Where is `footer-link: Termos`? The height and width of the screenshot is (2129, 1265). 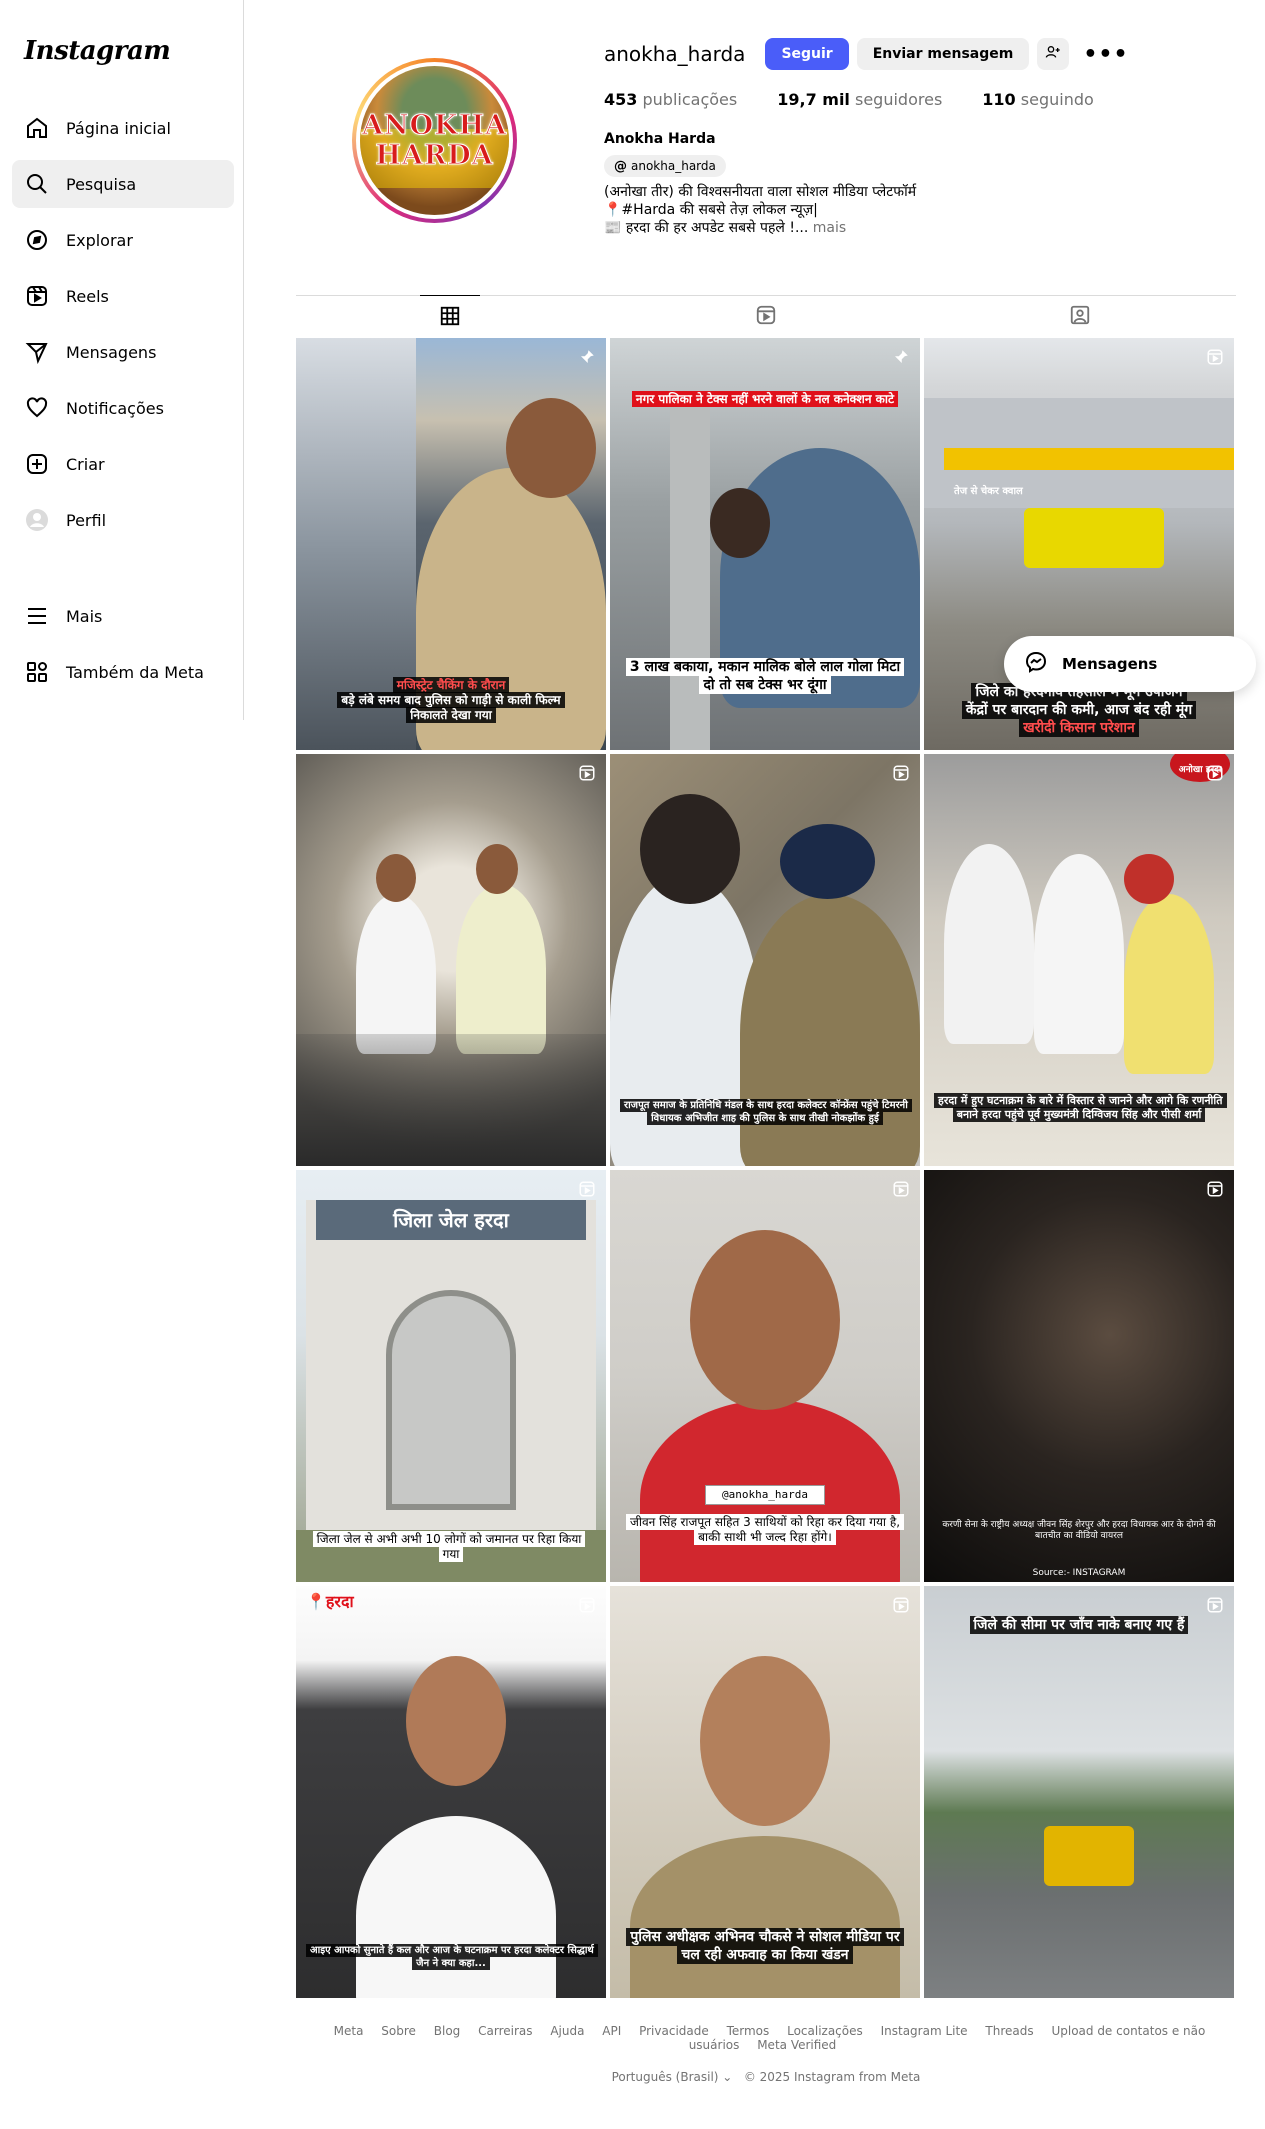
footer-link: Termos is located at coordinates (748, 2031).